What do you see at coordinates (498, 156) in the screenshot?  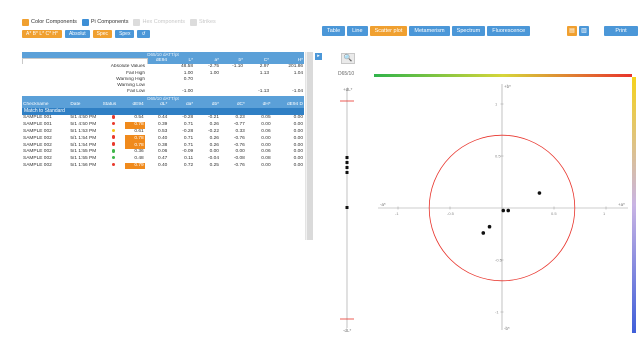 I see `b-tick-label: 0.5` at bounding box center [498, 156].